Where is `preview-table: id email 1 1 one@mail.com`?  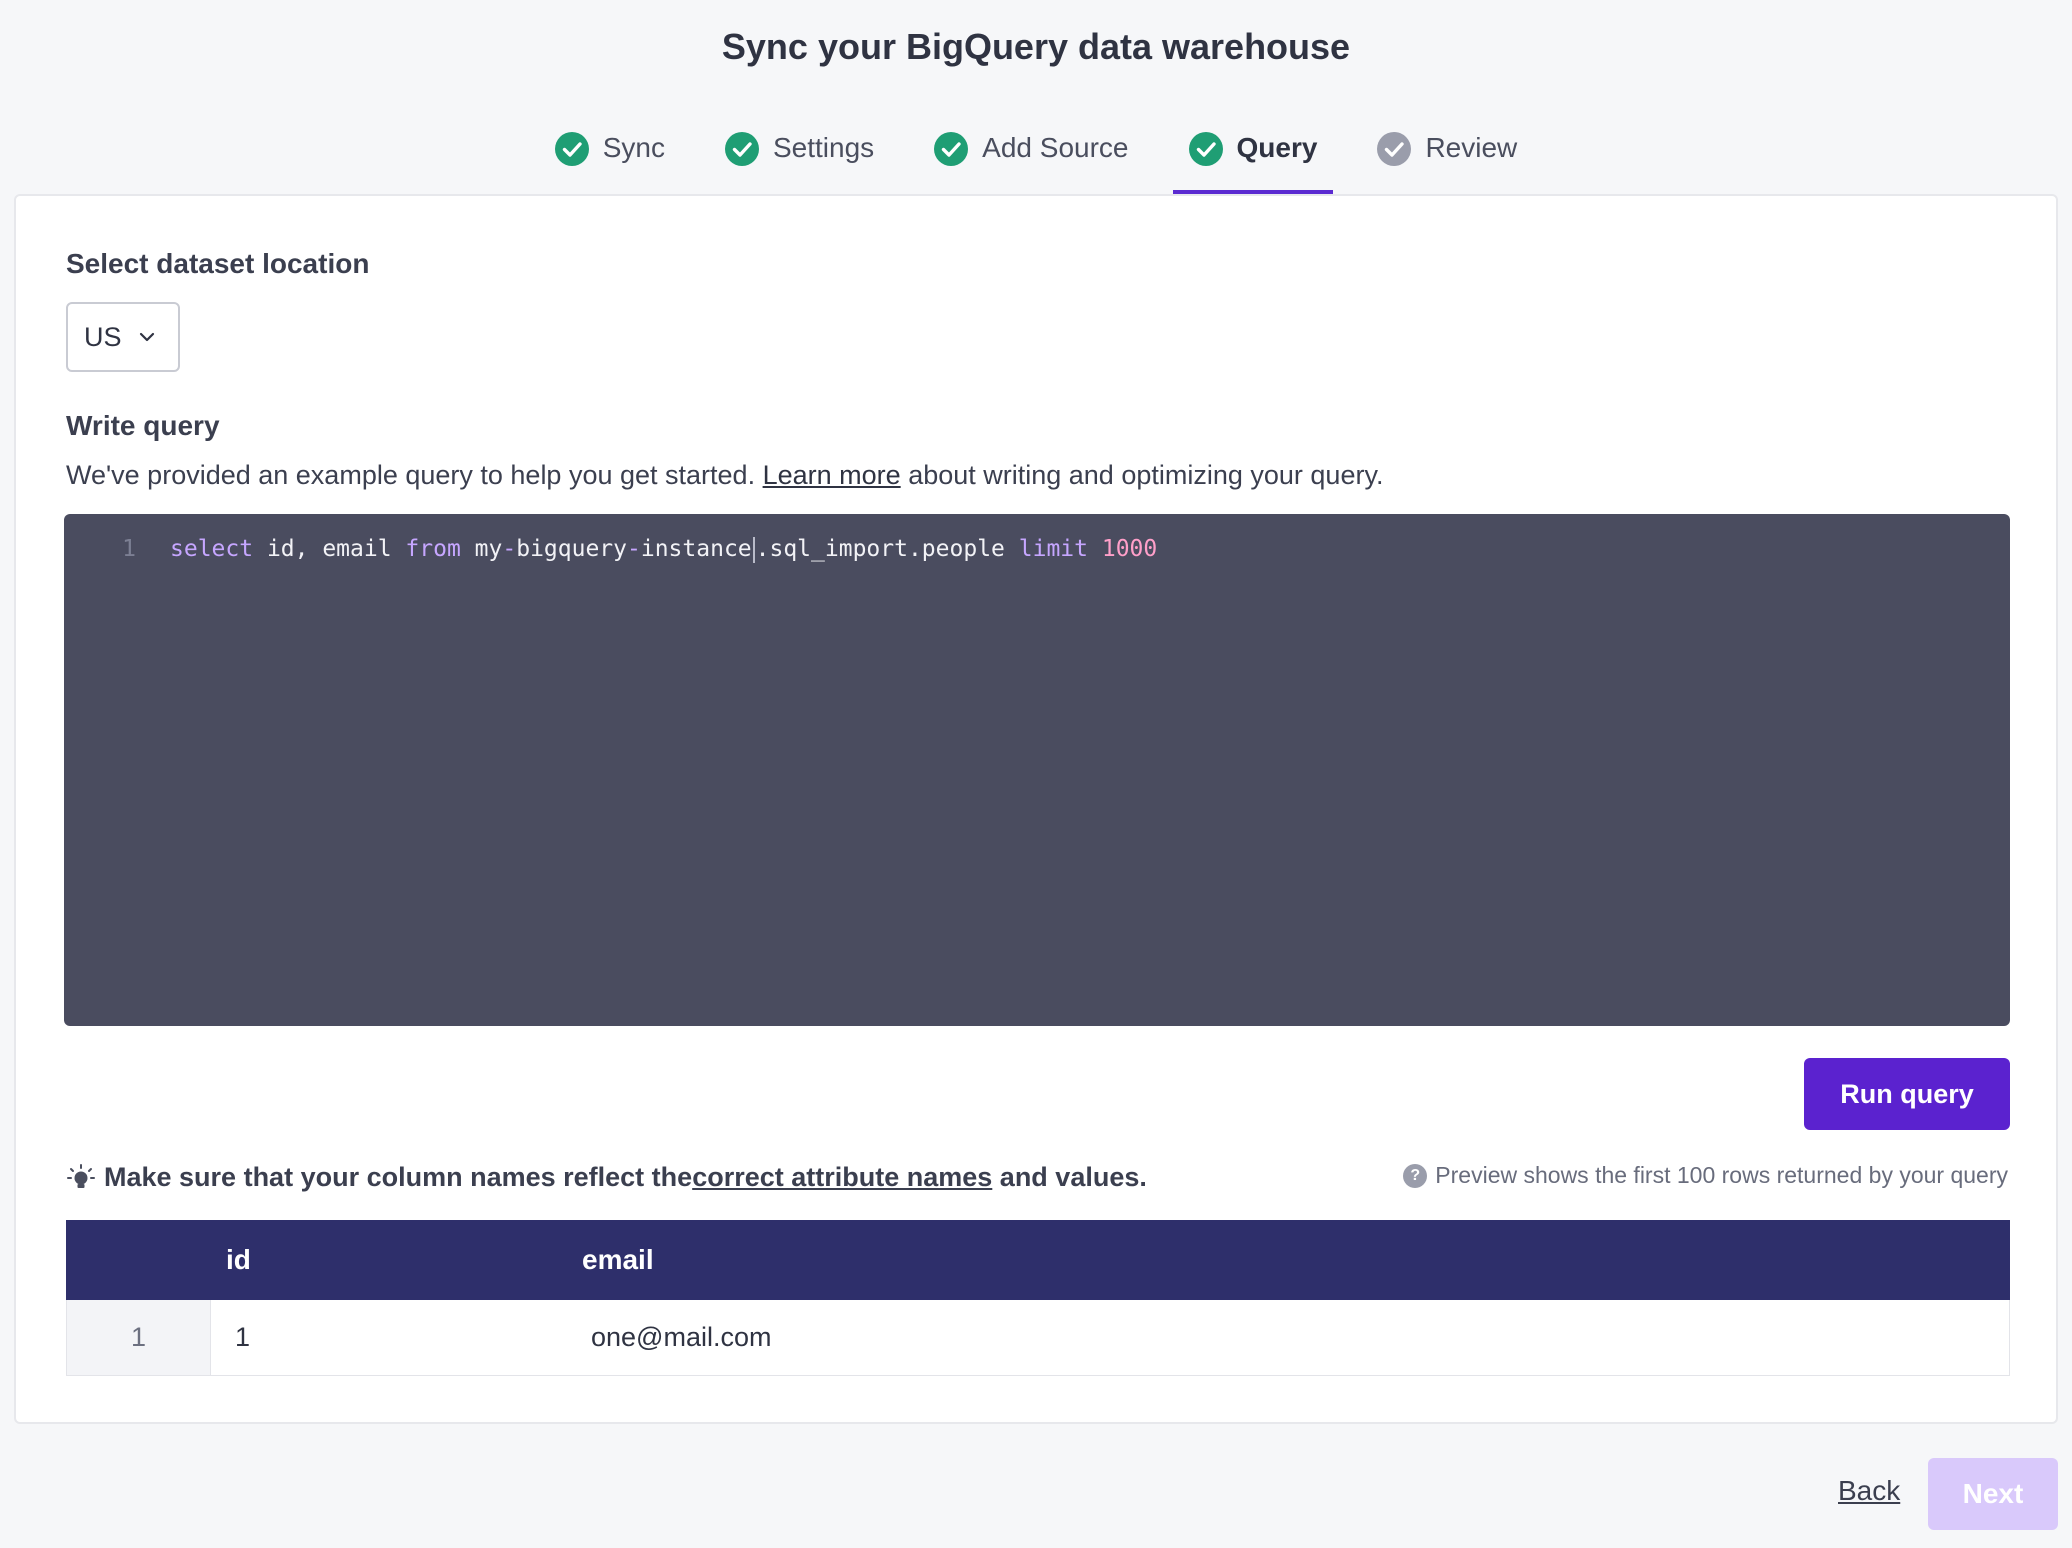
preview-table: id email 1 1 one@mail.com is located at coordinates (1038, 1298).